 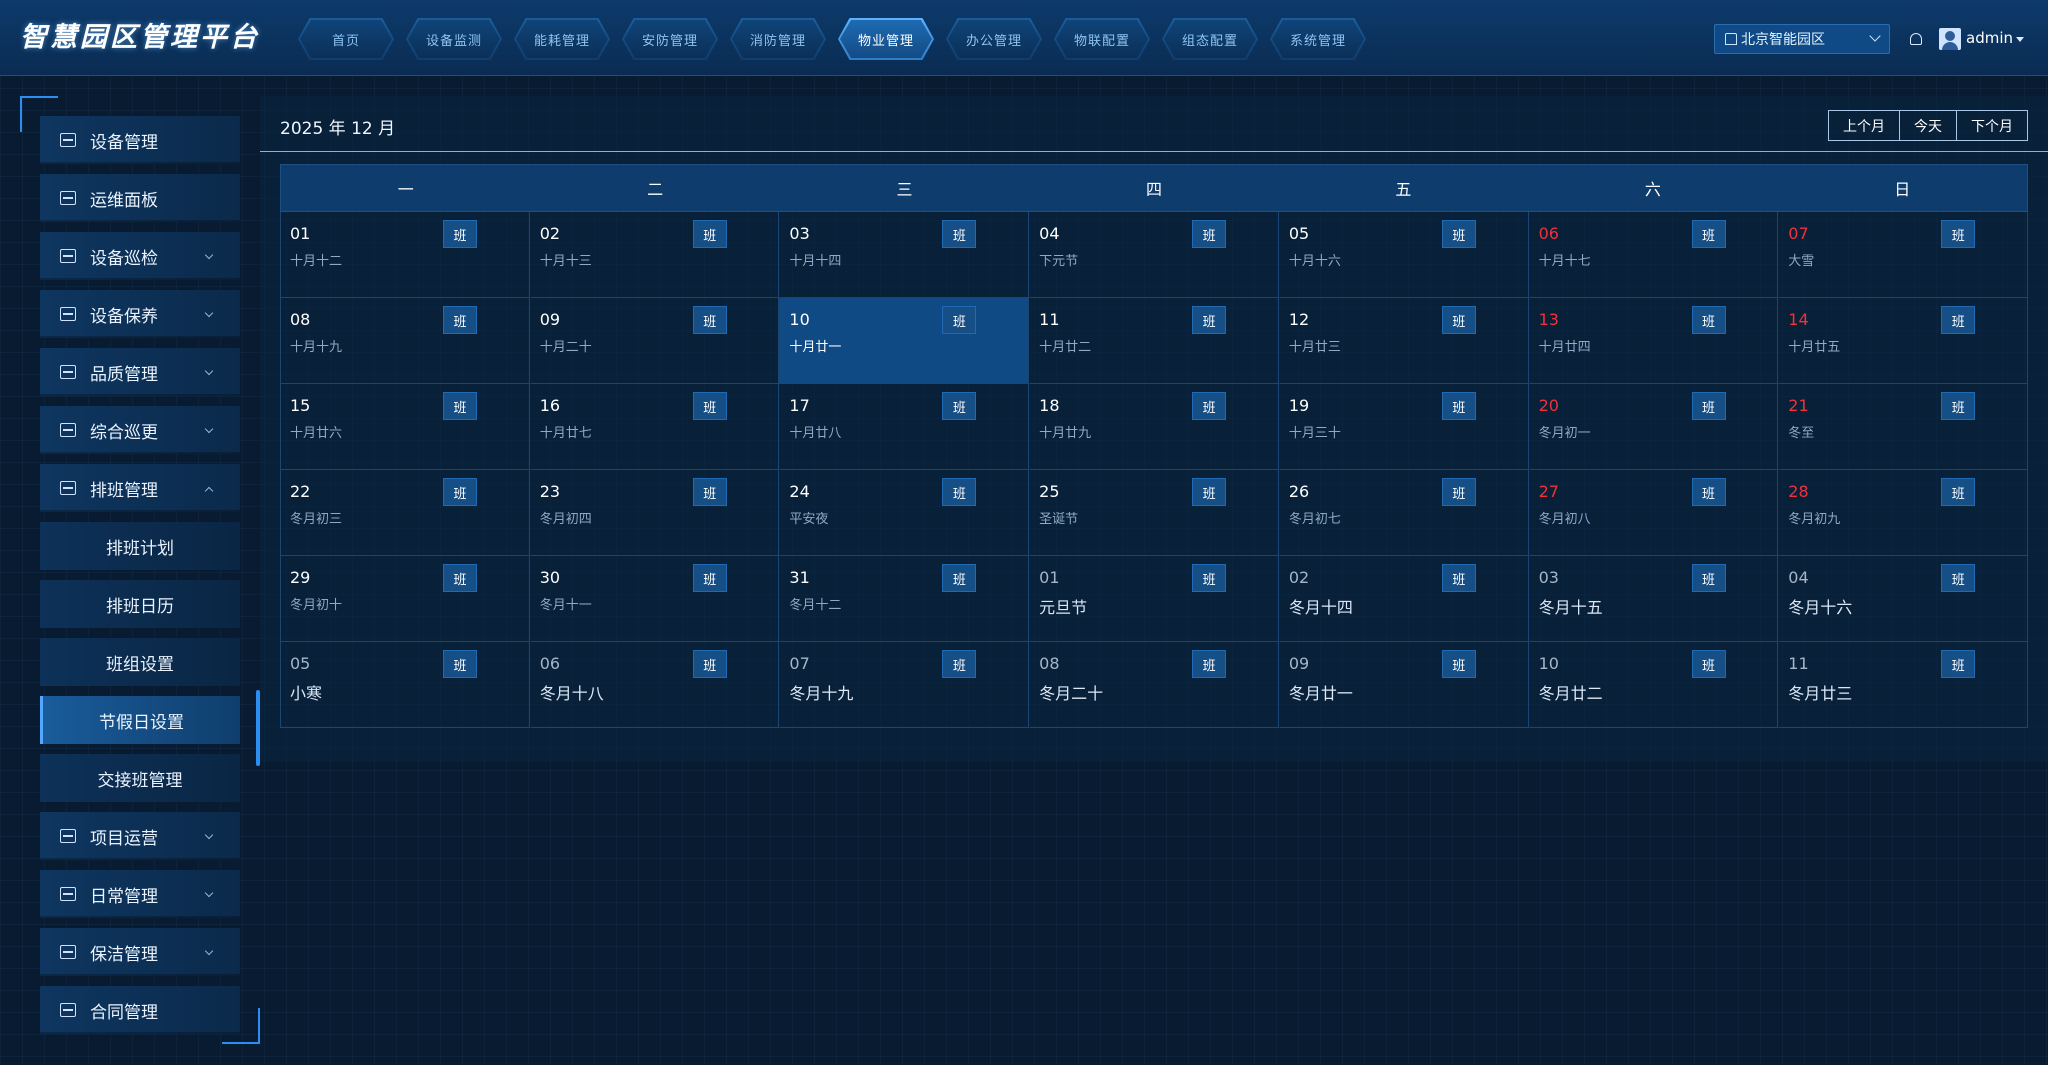 I want to click on calendar-day-cell: 16 十月廿七 班, so click(x=654, y=427).